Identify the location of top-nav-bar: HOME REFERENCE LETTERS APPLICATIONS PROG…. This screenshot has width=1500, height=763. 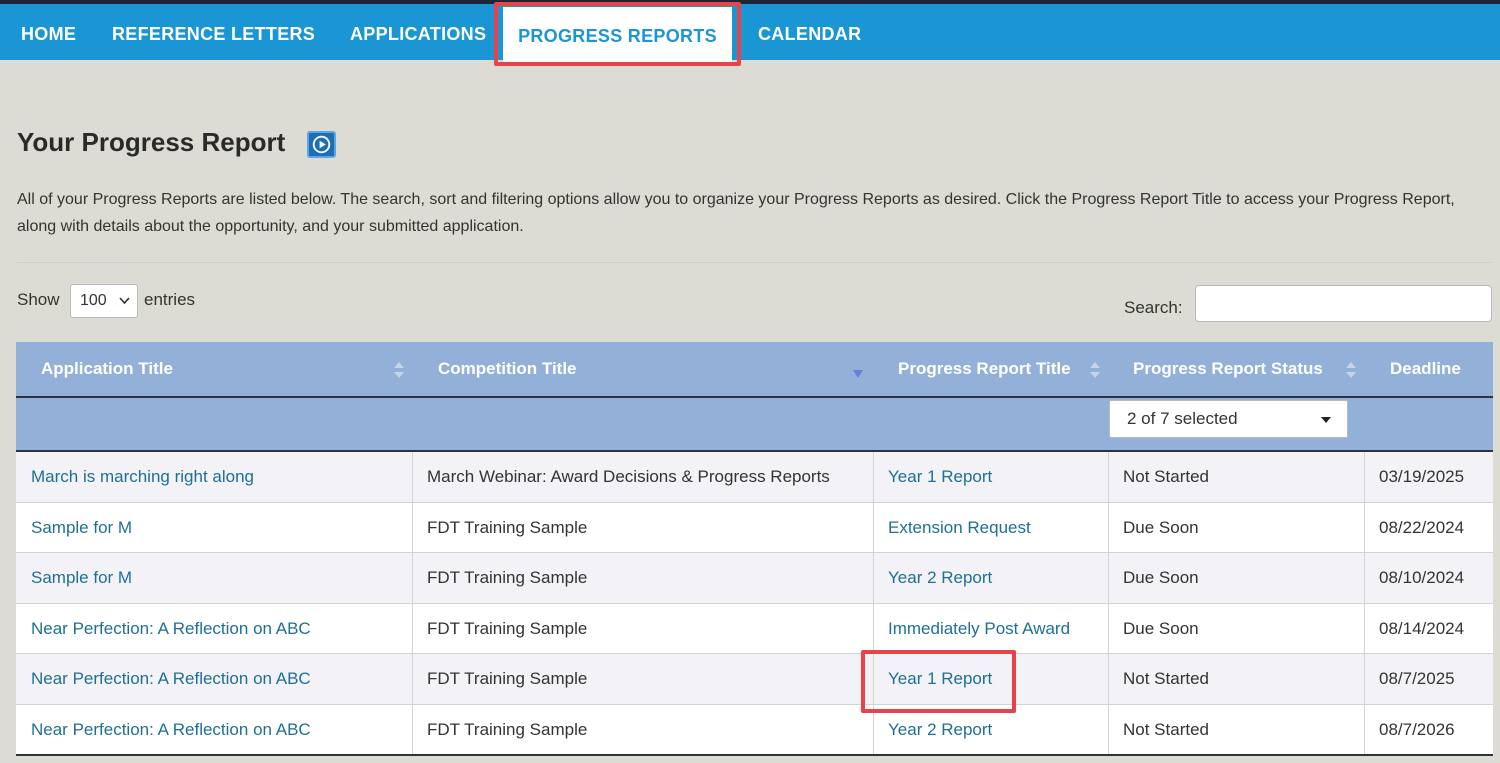
(750, 32).